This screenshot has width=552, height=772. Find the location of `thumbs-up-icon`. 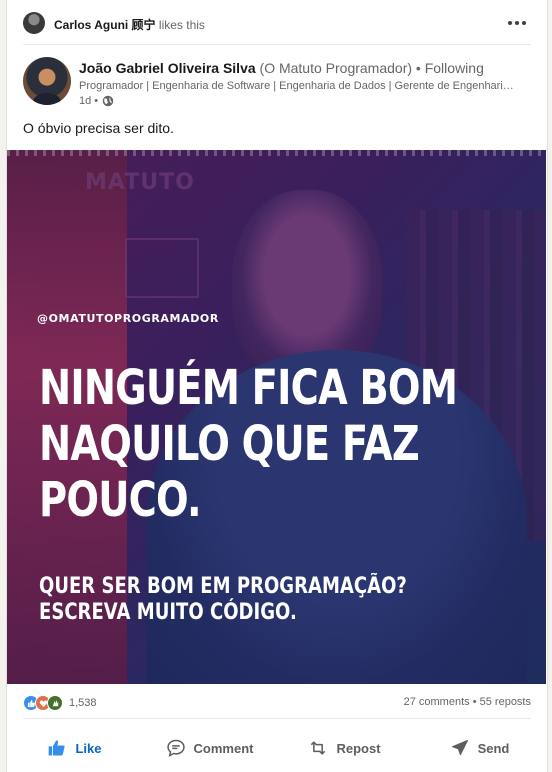

thumbs-up-icon is located at coordinates (57, 748).